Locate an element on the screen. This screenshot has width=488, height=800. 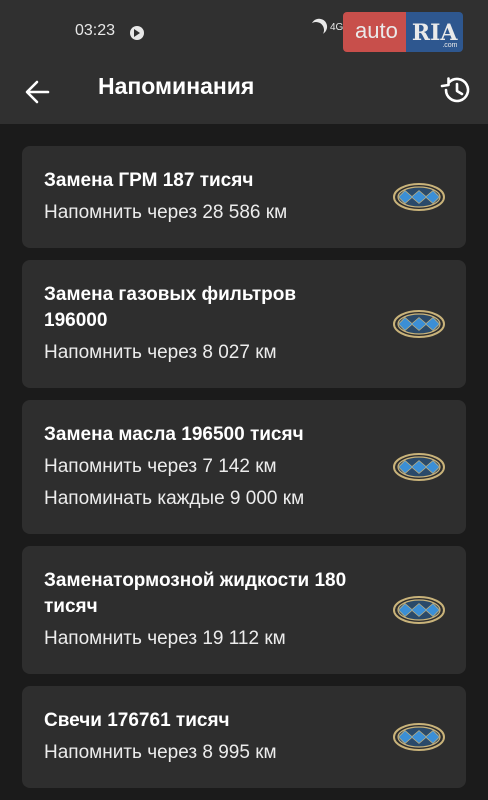
reminder-title: Свечи 176761 тисяч is located at coordinates (137, 720).